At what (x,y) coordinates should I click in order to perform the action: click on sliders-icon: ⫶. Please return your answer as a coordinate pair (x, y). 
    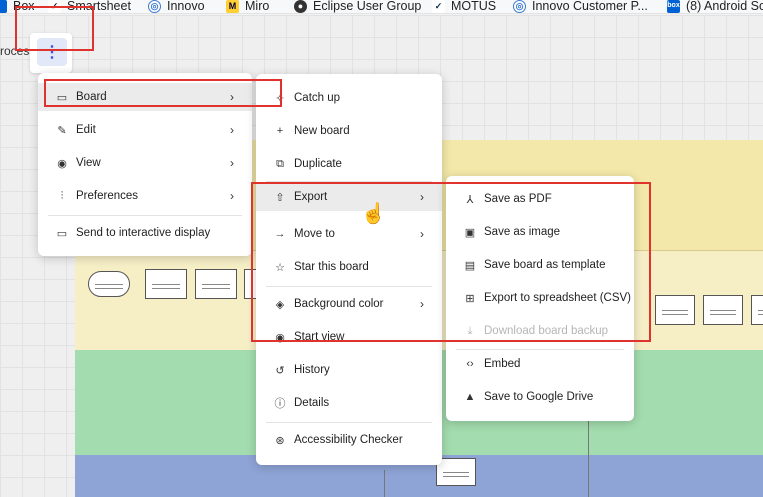
    Looking at the image, I should click on (62, 195).